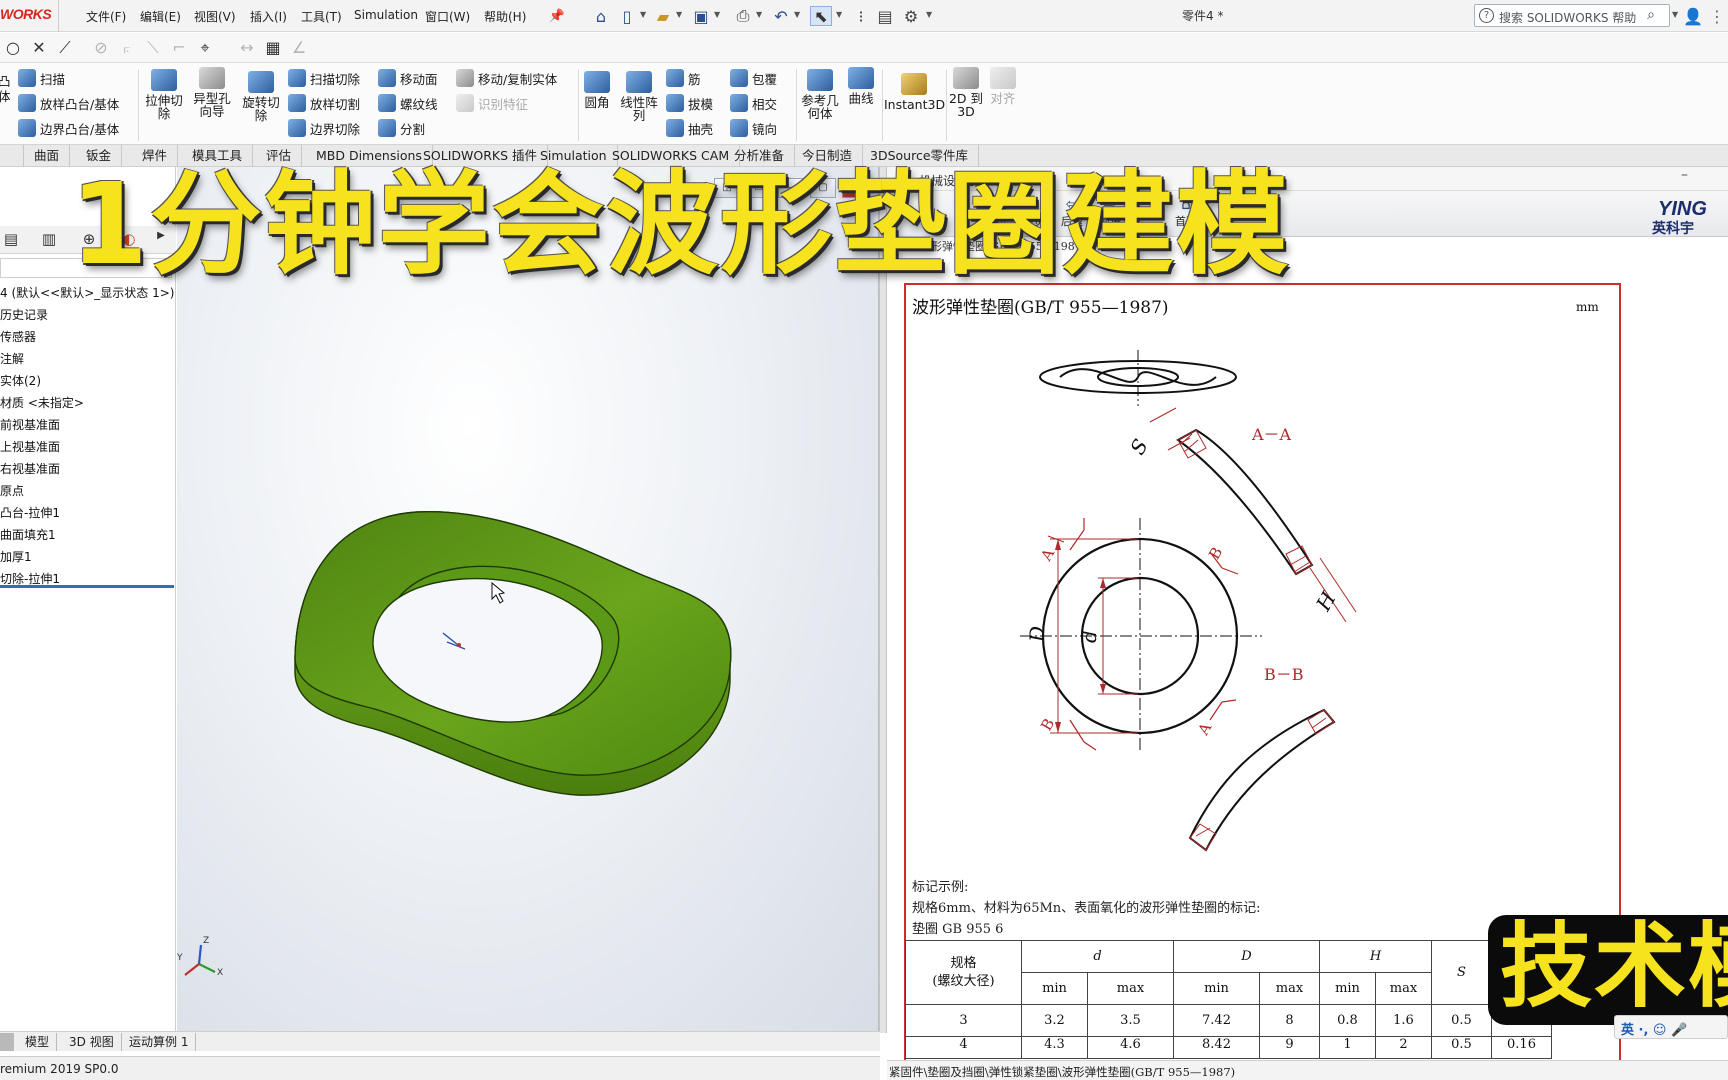  What do you see at coordinates (28, 16) in the screenshot?
I see `solidworks-logo: WORKS` at bounding box center [28, 16].